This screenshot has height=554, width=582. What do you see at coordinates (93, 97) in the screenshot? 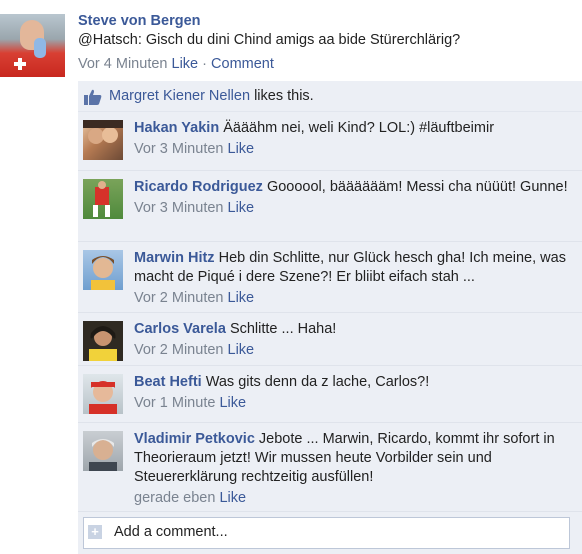
I see `thumbs-up-icon` at bounding box center [93, 97].